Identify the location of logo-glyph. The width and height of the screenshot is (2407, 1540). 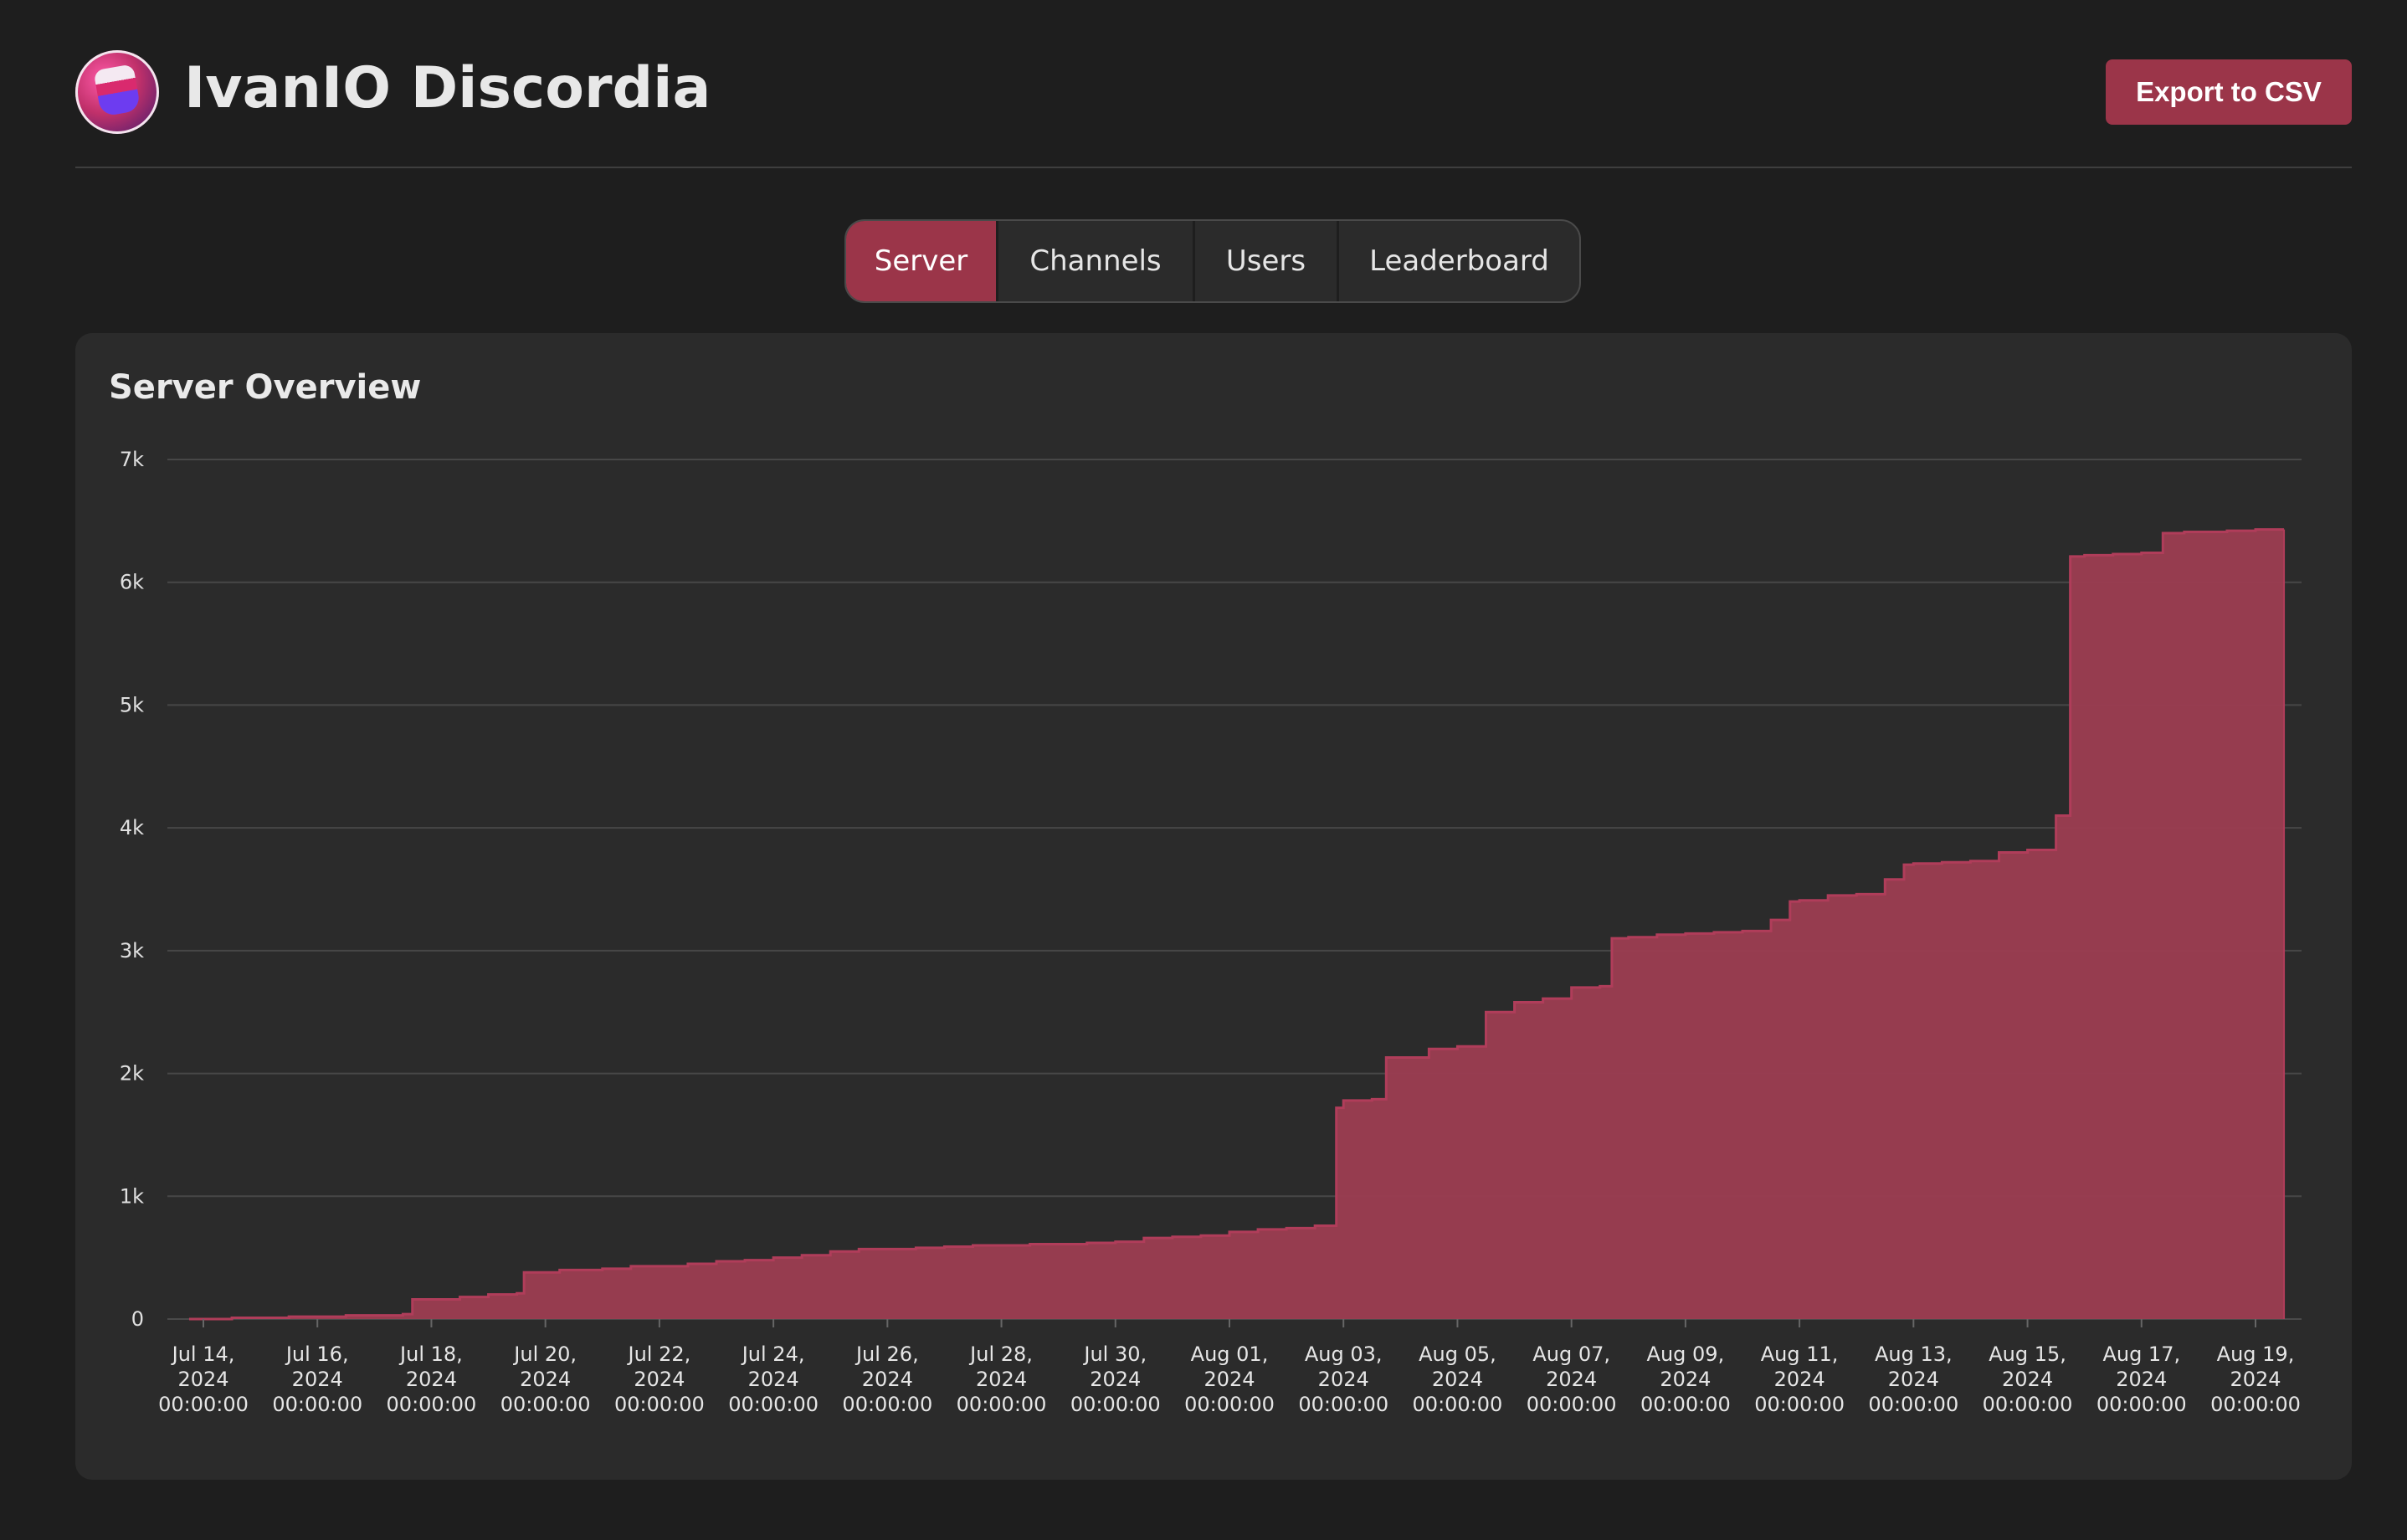
(117, 90).